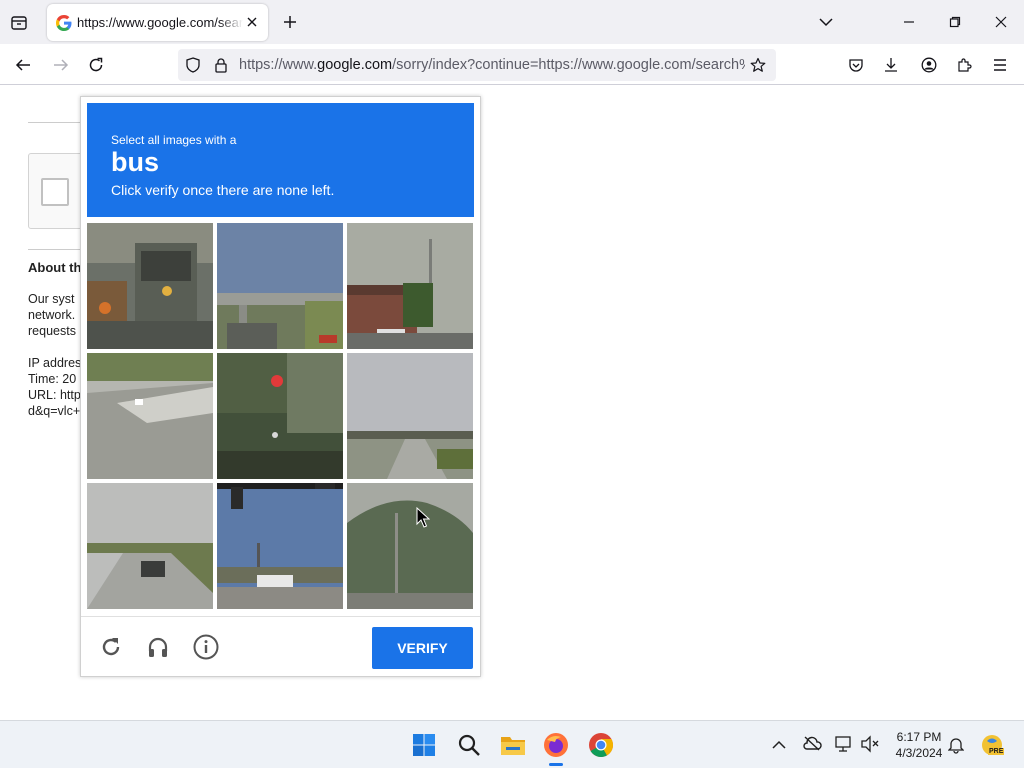 This screenshot has height=768, width=1024. Describe the element at coordinates (844, 744) in the screenshot. I see `network-icon` at that location.